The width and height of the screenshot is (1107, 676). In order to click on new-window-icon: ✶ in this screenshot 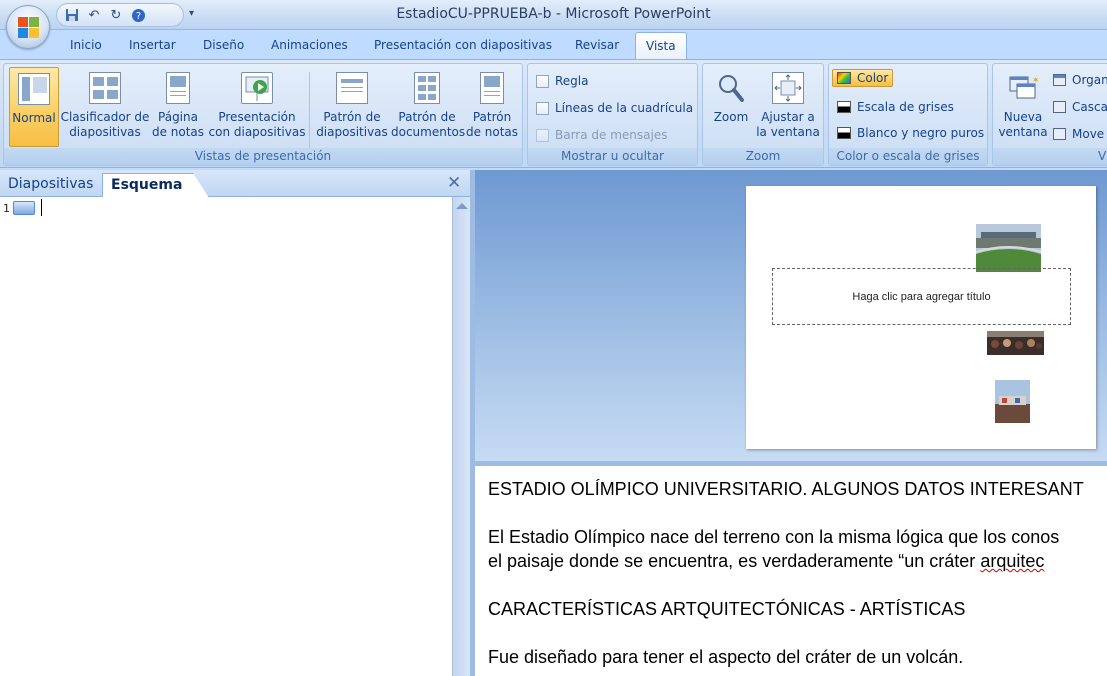, I will do `click(1023, 88)`.